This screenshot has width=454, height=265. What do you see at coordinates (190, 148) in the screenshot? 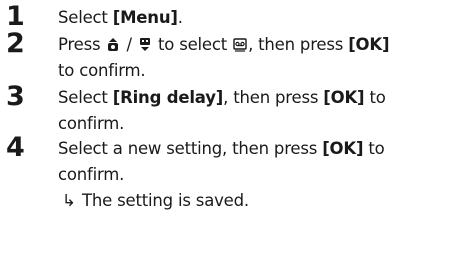
I see `step-text-part: Select a new setting, then press` at bounding box center [190, 148].